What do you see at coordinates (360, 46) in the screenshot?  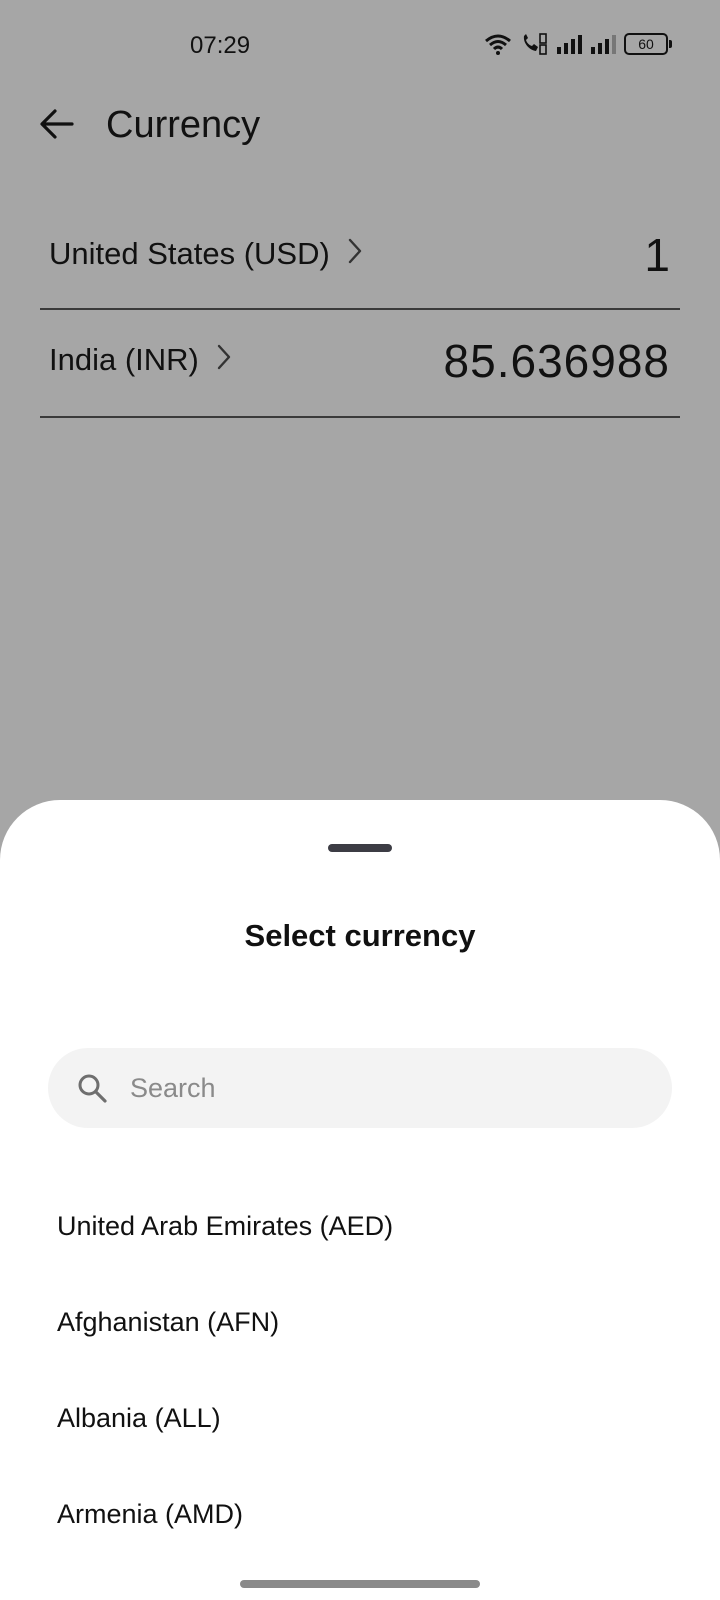 I see `status-bar: 07:29 60` at bounding box center [360, 46].